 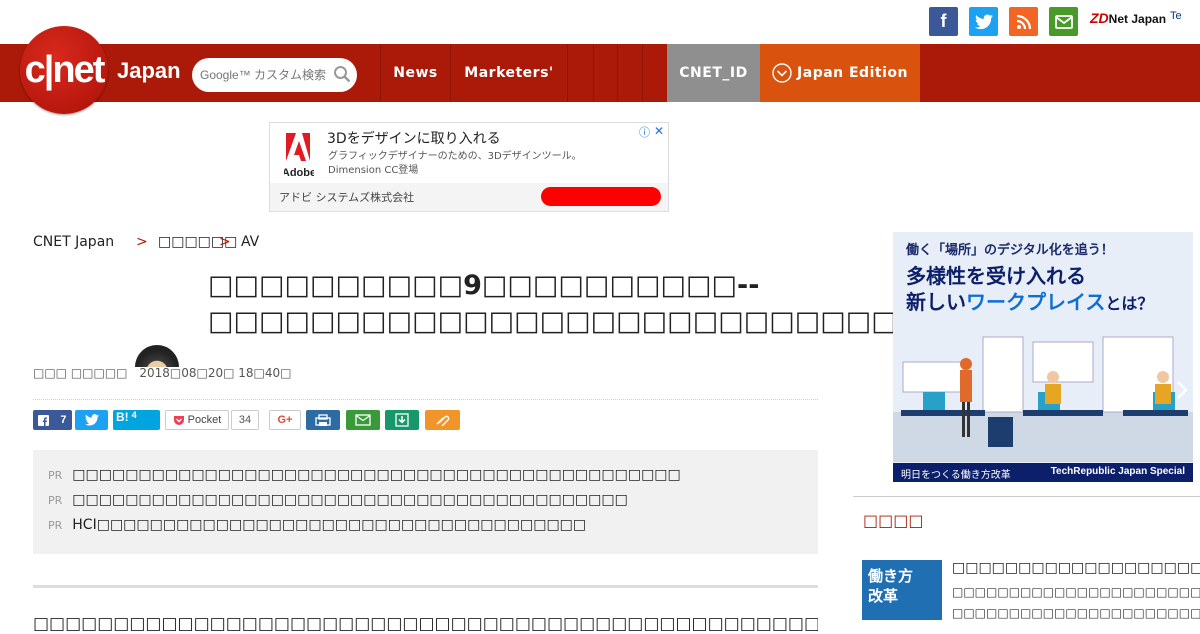 What do you see at coordinates (342, 74) in the screenshot?
I see `search-icon` at bounding box center [342, 74].